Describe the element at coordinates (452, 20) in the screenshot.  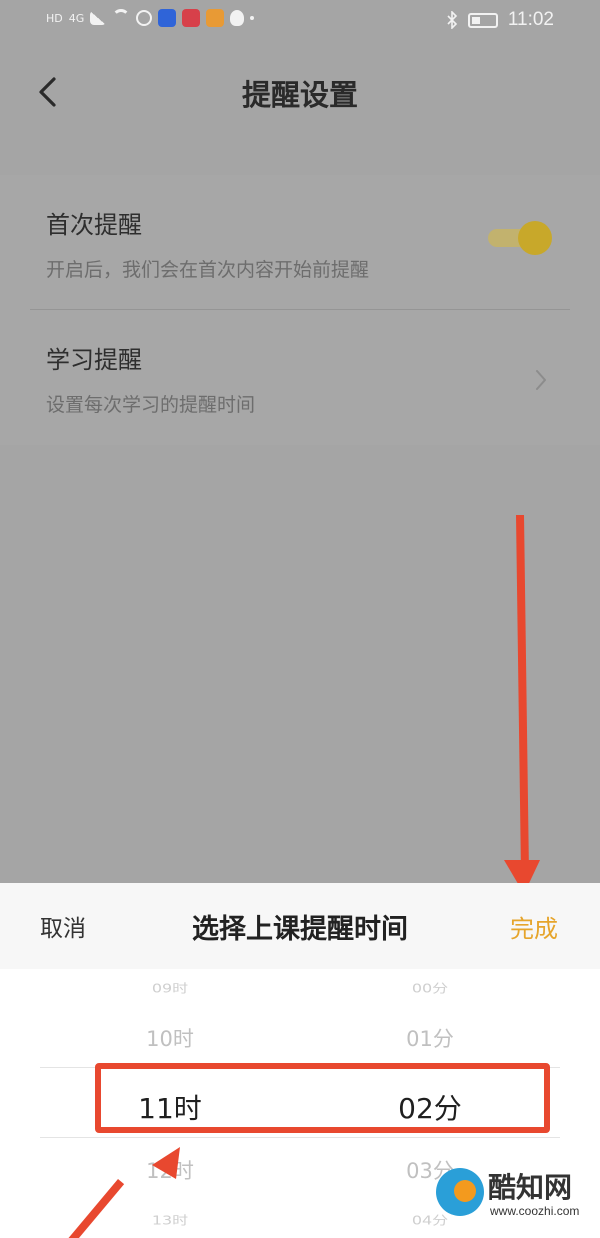
I see `bluetooth-icon` at that location.